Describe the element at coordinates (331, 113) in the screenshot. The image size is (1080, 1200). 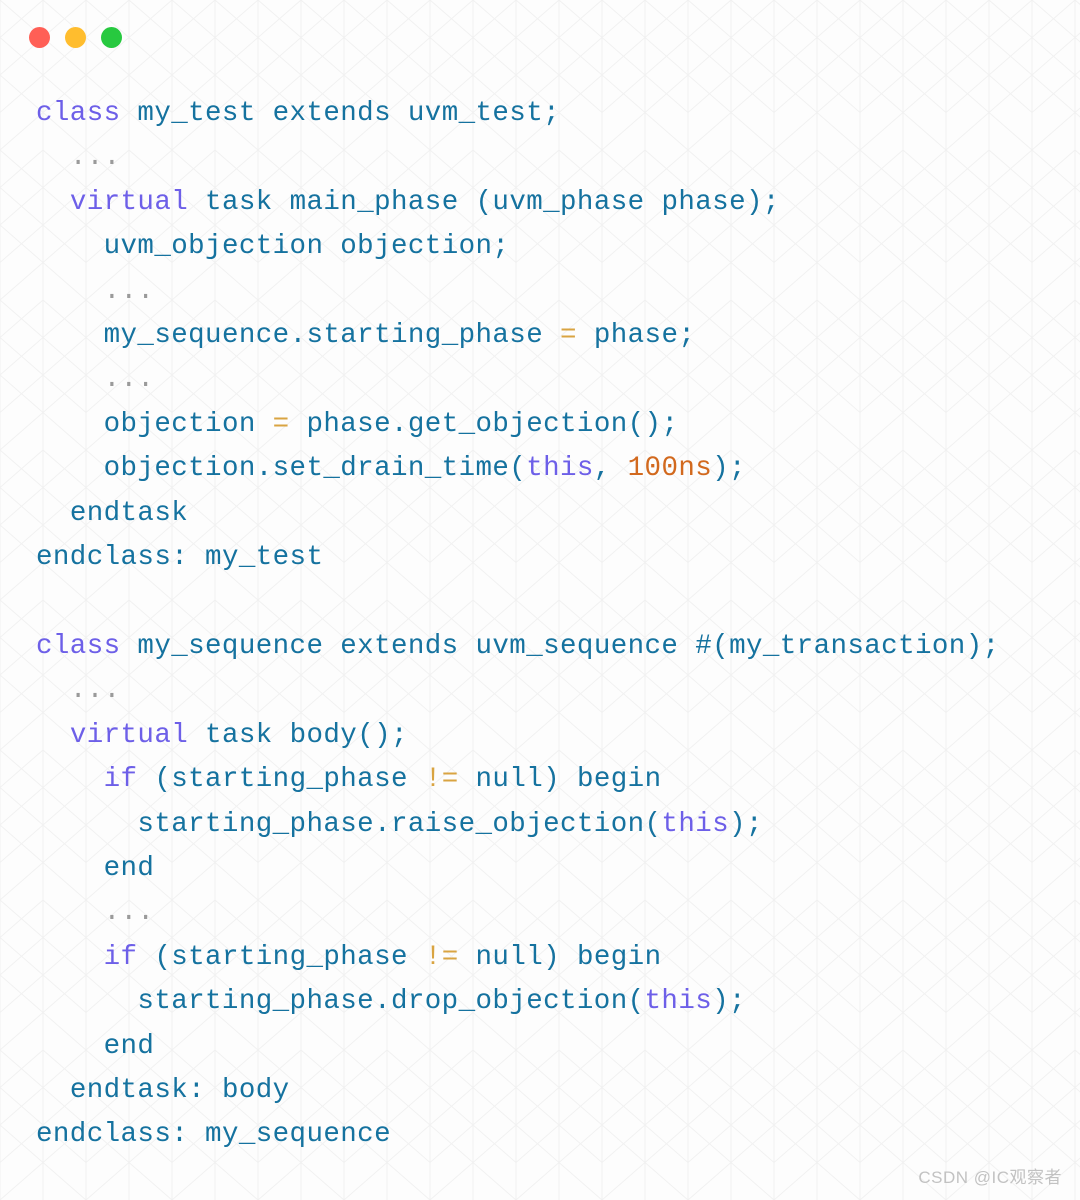
I see `code-token: extends` at that location.